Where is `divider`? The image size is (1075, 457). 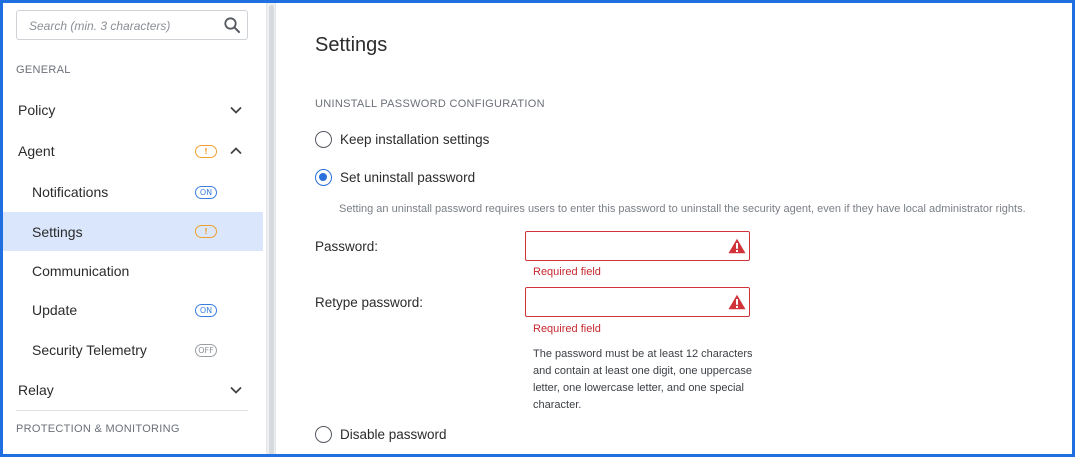 divider is located at coordinates (132, 410).